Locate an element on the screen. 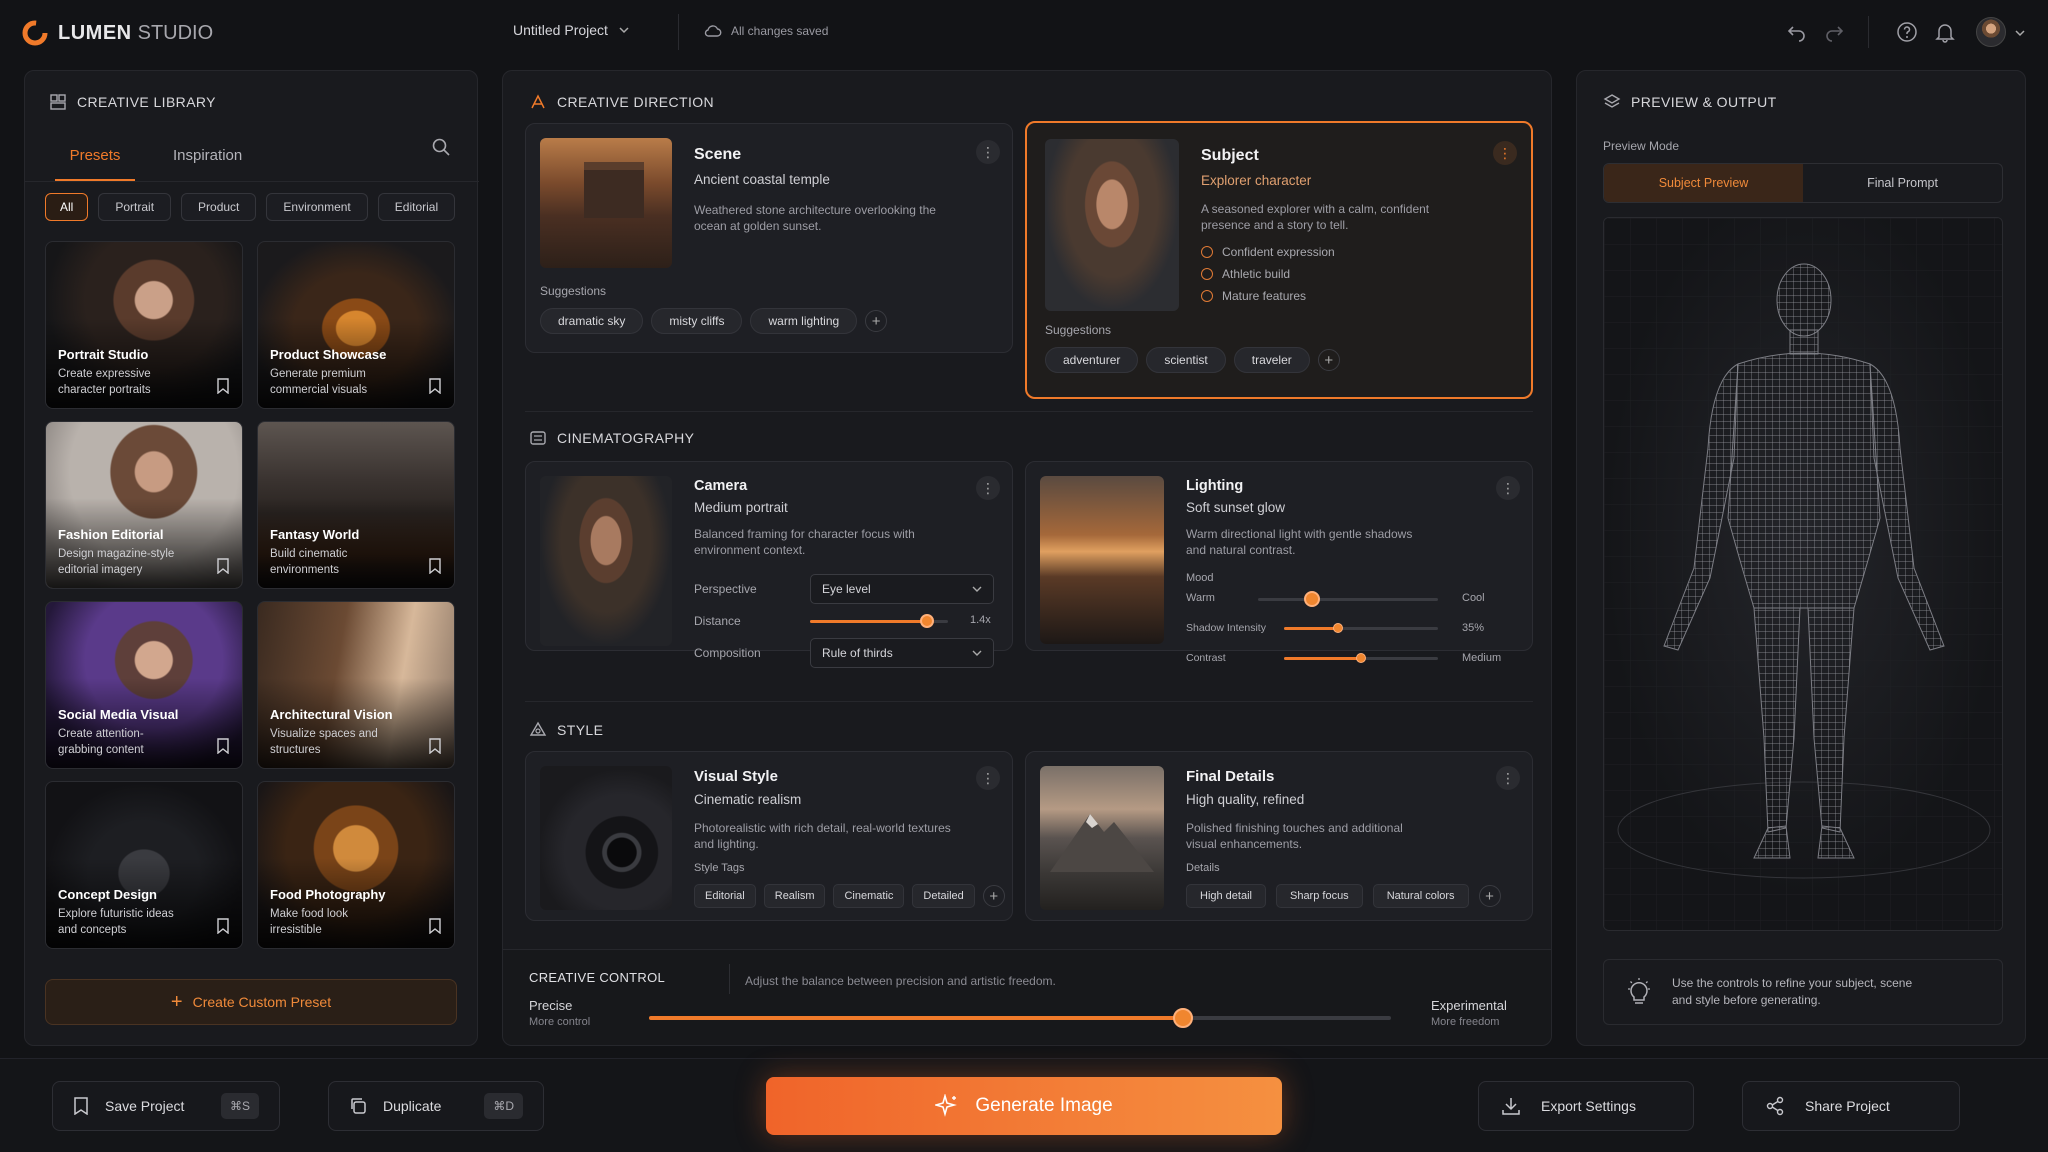 The image size is (2048, 1152). mood-warm-label: Warm is located at coordinates (1200, 598).